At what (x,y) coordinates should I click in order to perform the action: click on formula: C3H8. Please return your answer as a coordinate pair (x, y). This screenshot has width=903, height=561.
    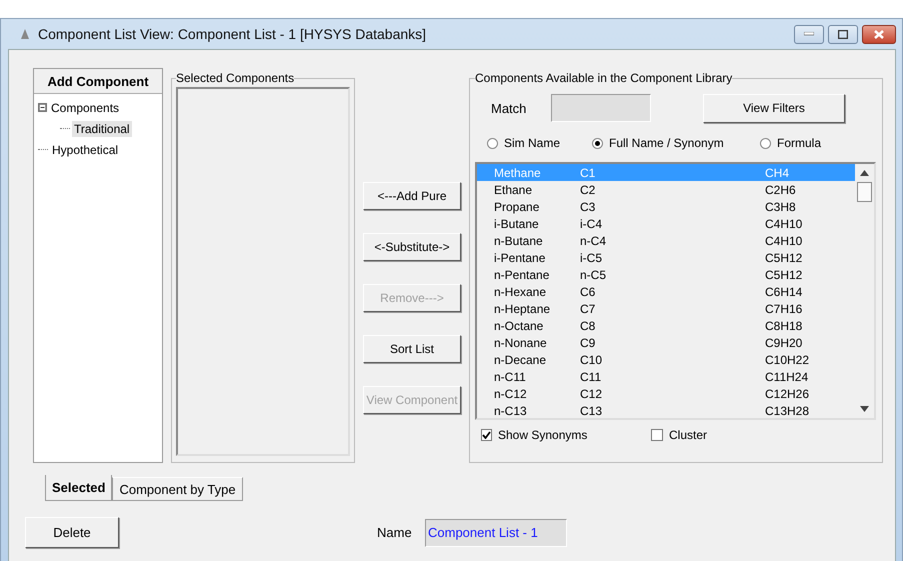
    Looking at the image, I should click on (781, 207).